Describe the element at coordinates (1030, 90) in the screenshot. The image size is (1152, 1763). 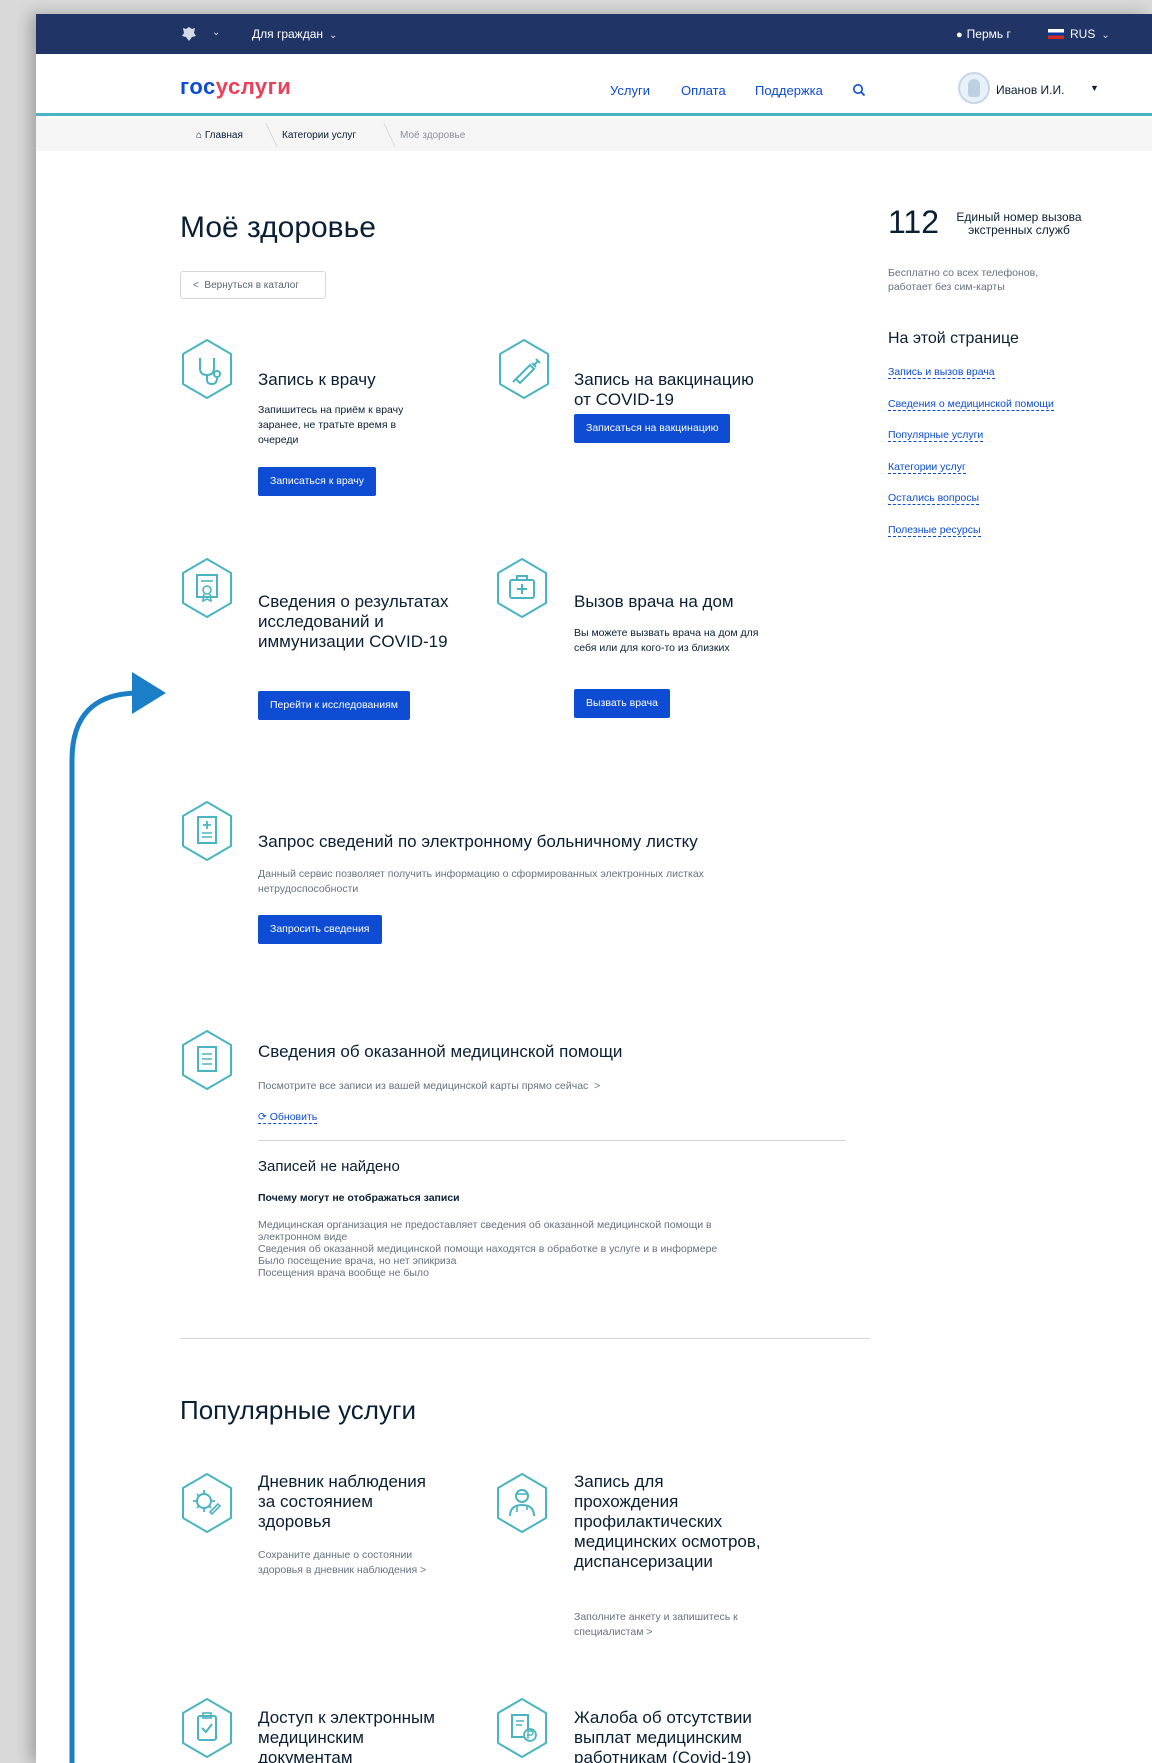
I see `user-name: Иванов И.И.` at that location.